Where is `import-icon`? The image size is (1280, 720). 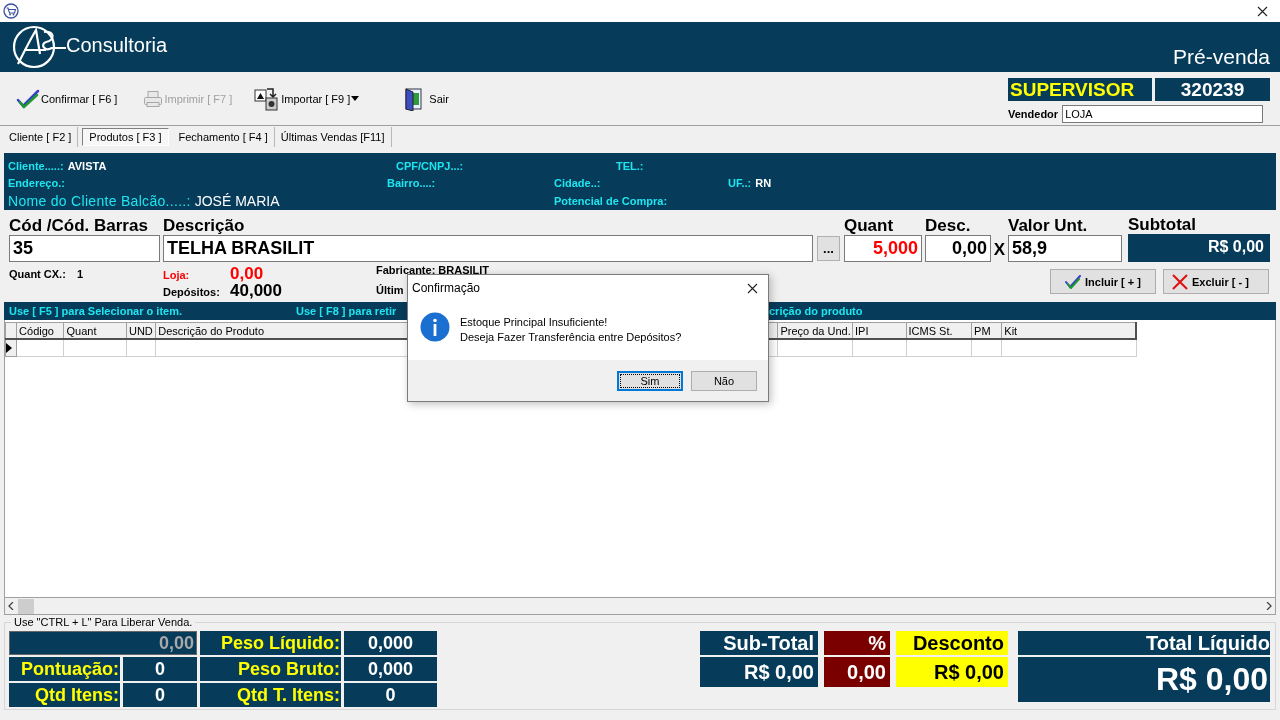
import-icon is located at coordinates (267, 98).